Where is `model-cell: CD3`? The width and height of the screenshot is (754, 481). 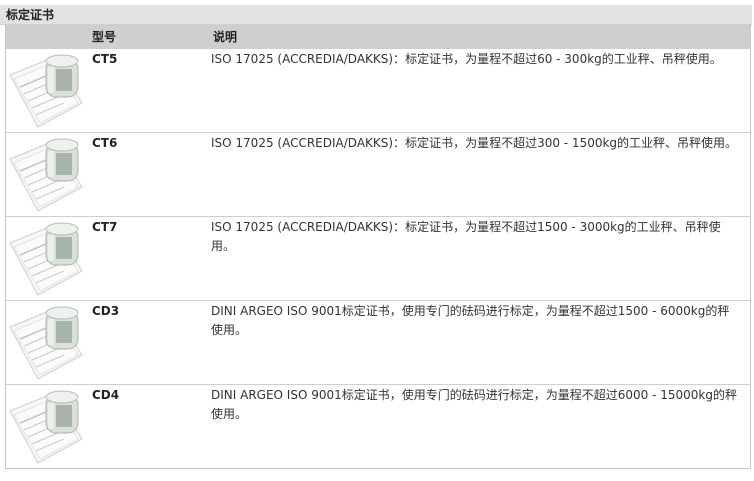
model-cell: CD3 is located at coordinates (106, 311).